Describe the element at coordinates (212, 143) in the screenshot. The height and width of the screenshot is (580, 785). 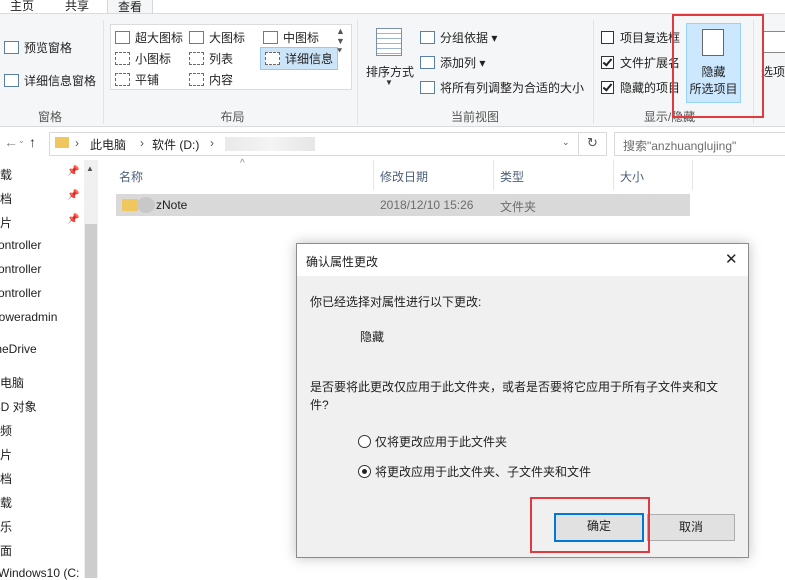
I see `chevron-right-icon: ›` at that location.